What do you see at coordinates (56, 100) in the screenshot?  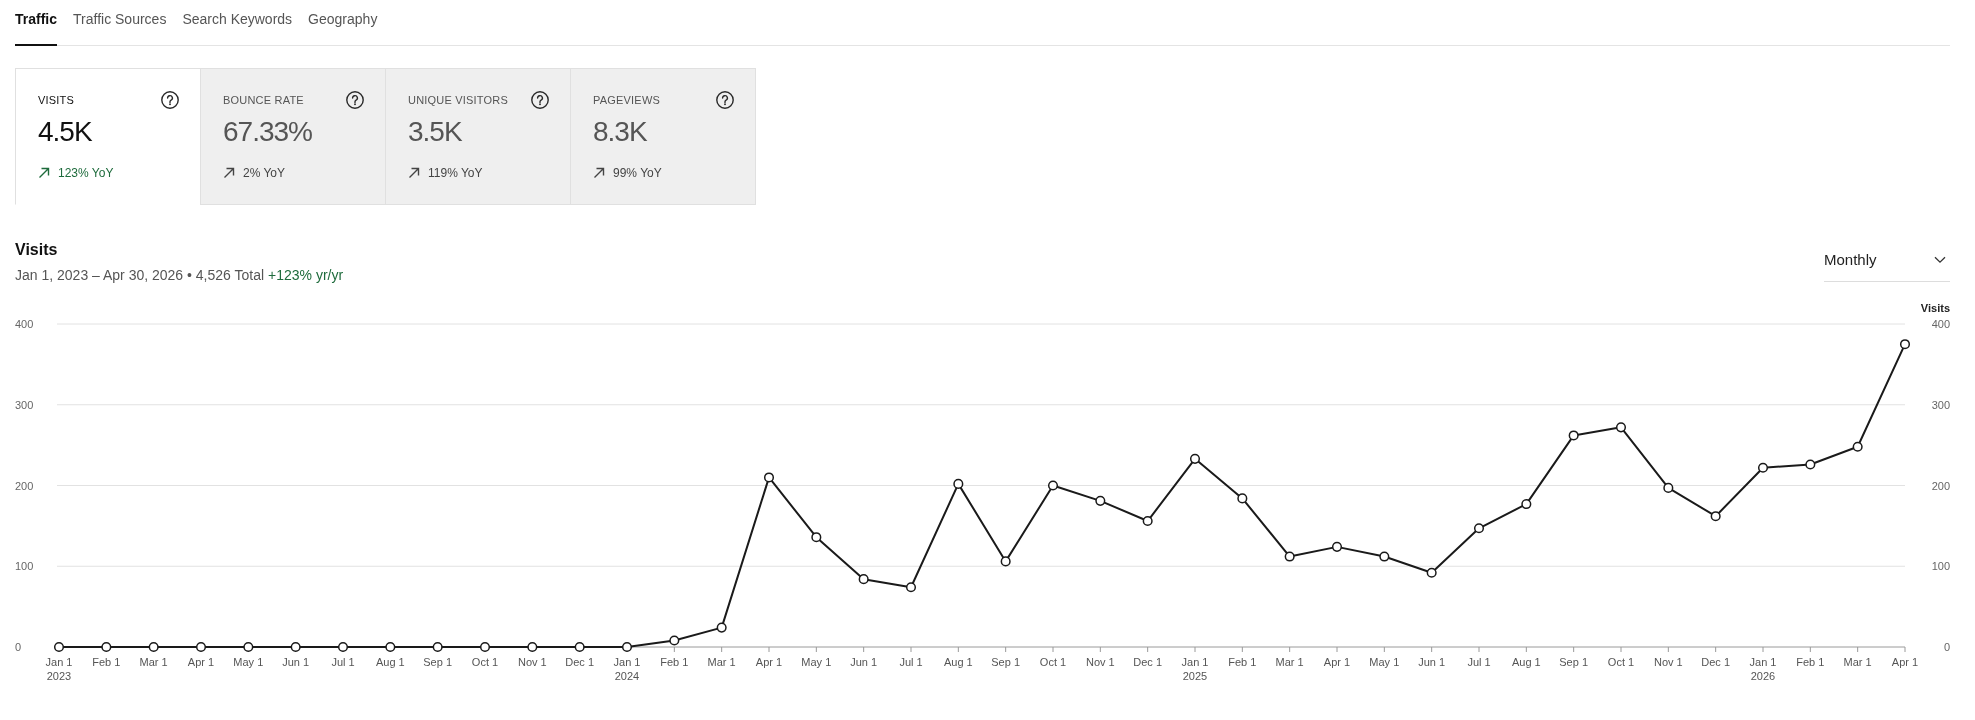 I see `metric-label: VISITS` at bounding box center [56, 100].